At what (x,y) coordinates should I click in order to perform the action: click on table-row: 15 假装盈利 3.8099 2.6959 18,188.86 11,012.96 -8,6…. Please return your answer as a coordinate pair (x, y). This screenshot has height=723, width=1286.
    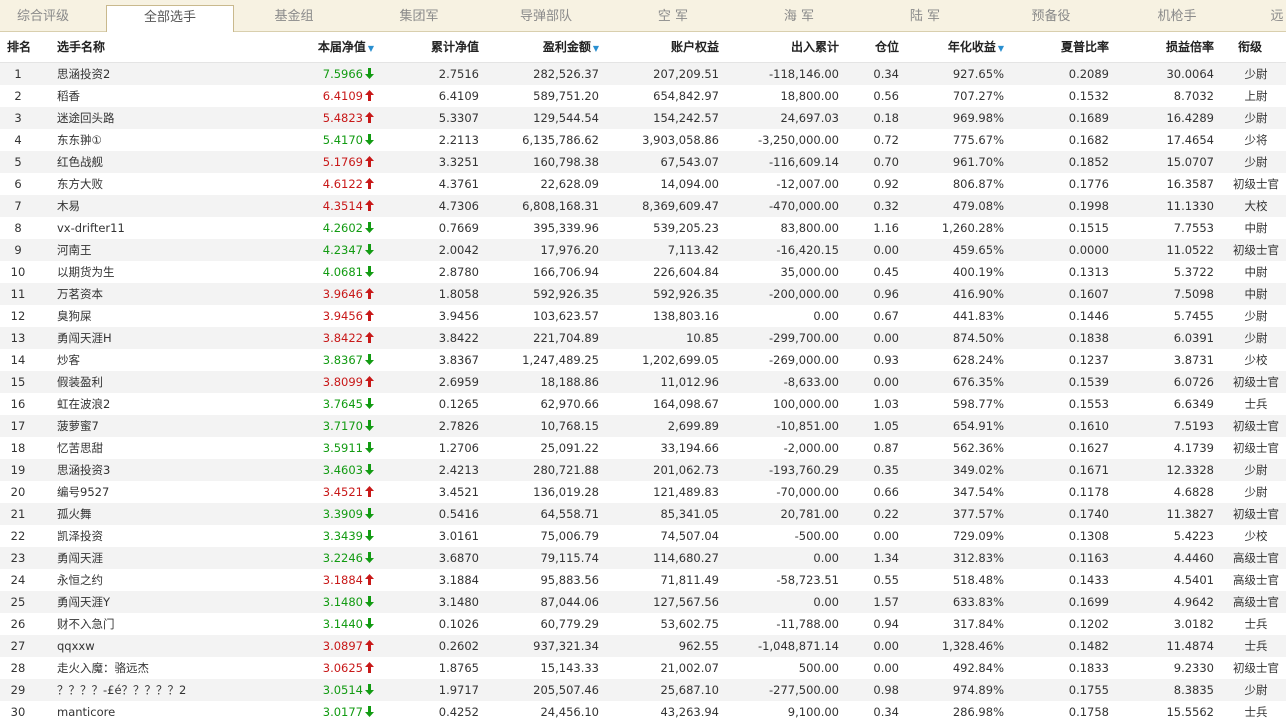
    Looking at the image, I should click on (643, 382).